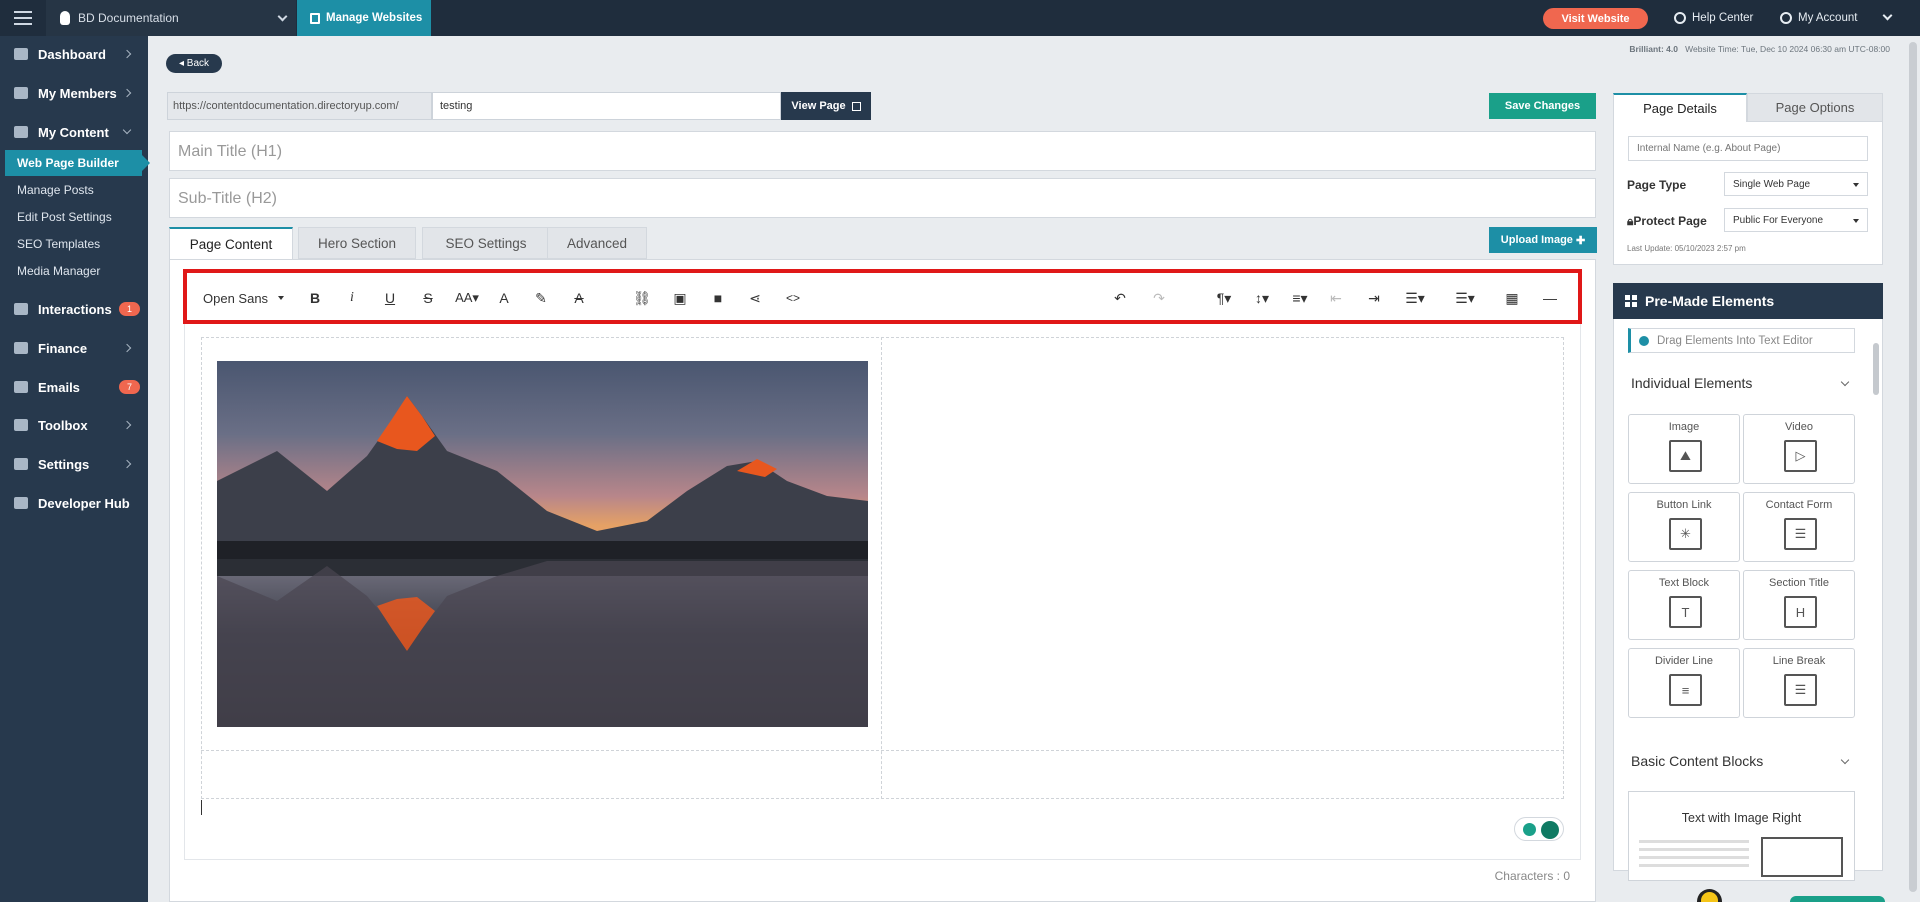  I want to click on visit-website-button: Visit Website, so click(1595, 18).